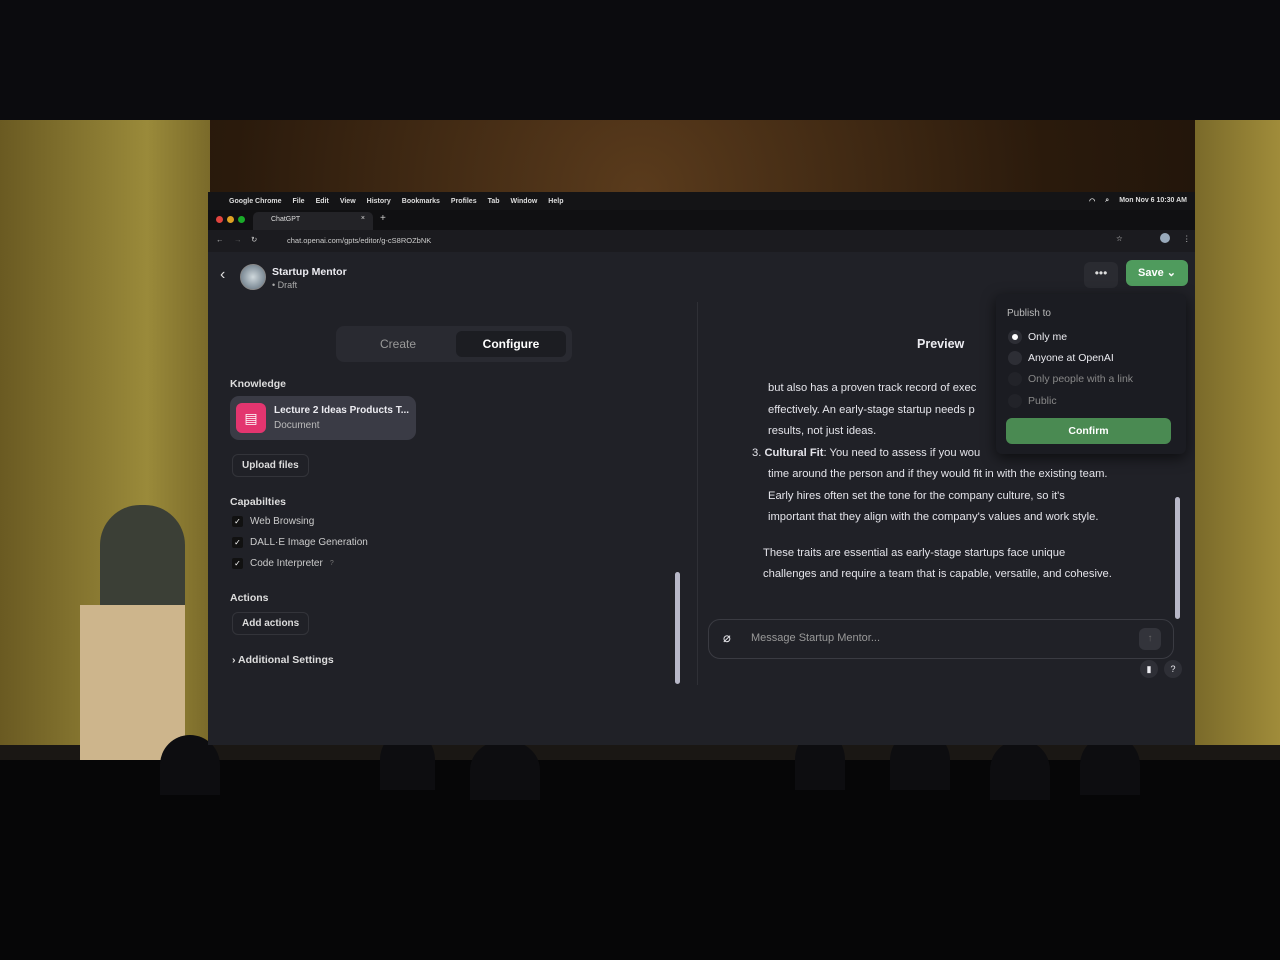 The width and height of the screenshot is (1280, 960). I want to click on browser-menu-icon: ⋮, so click(1187, 238).